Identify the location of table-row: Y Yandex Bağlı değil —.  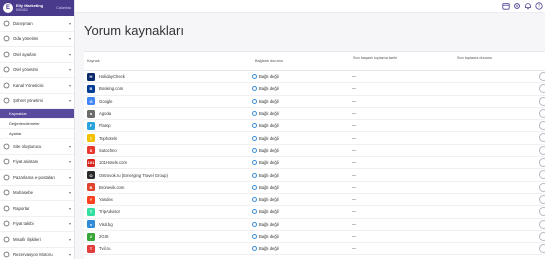
(314, 200).